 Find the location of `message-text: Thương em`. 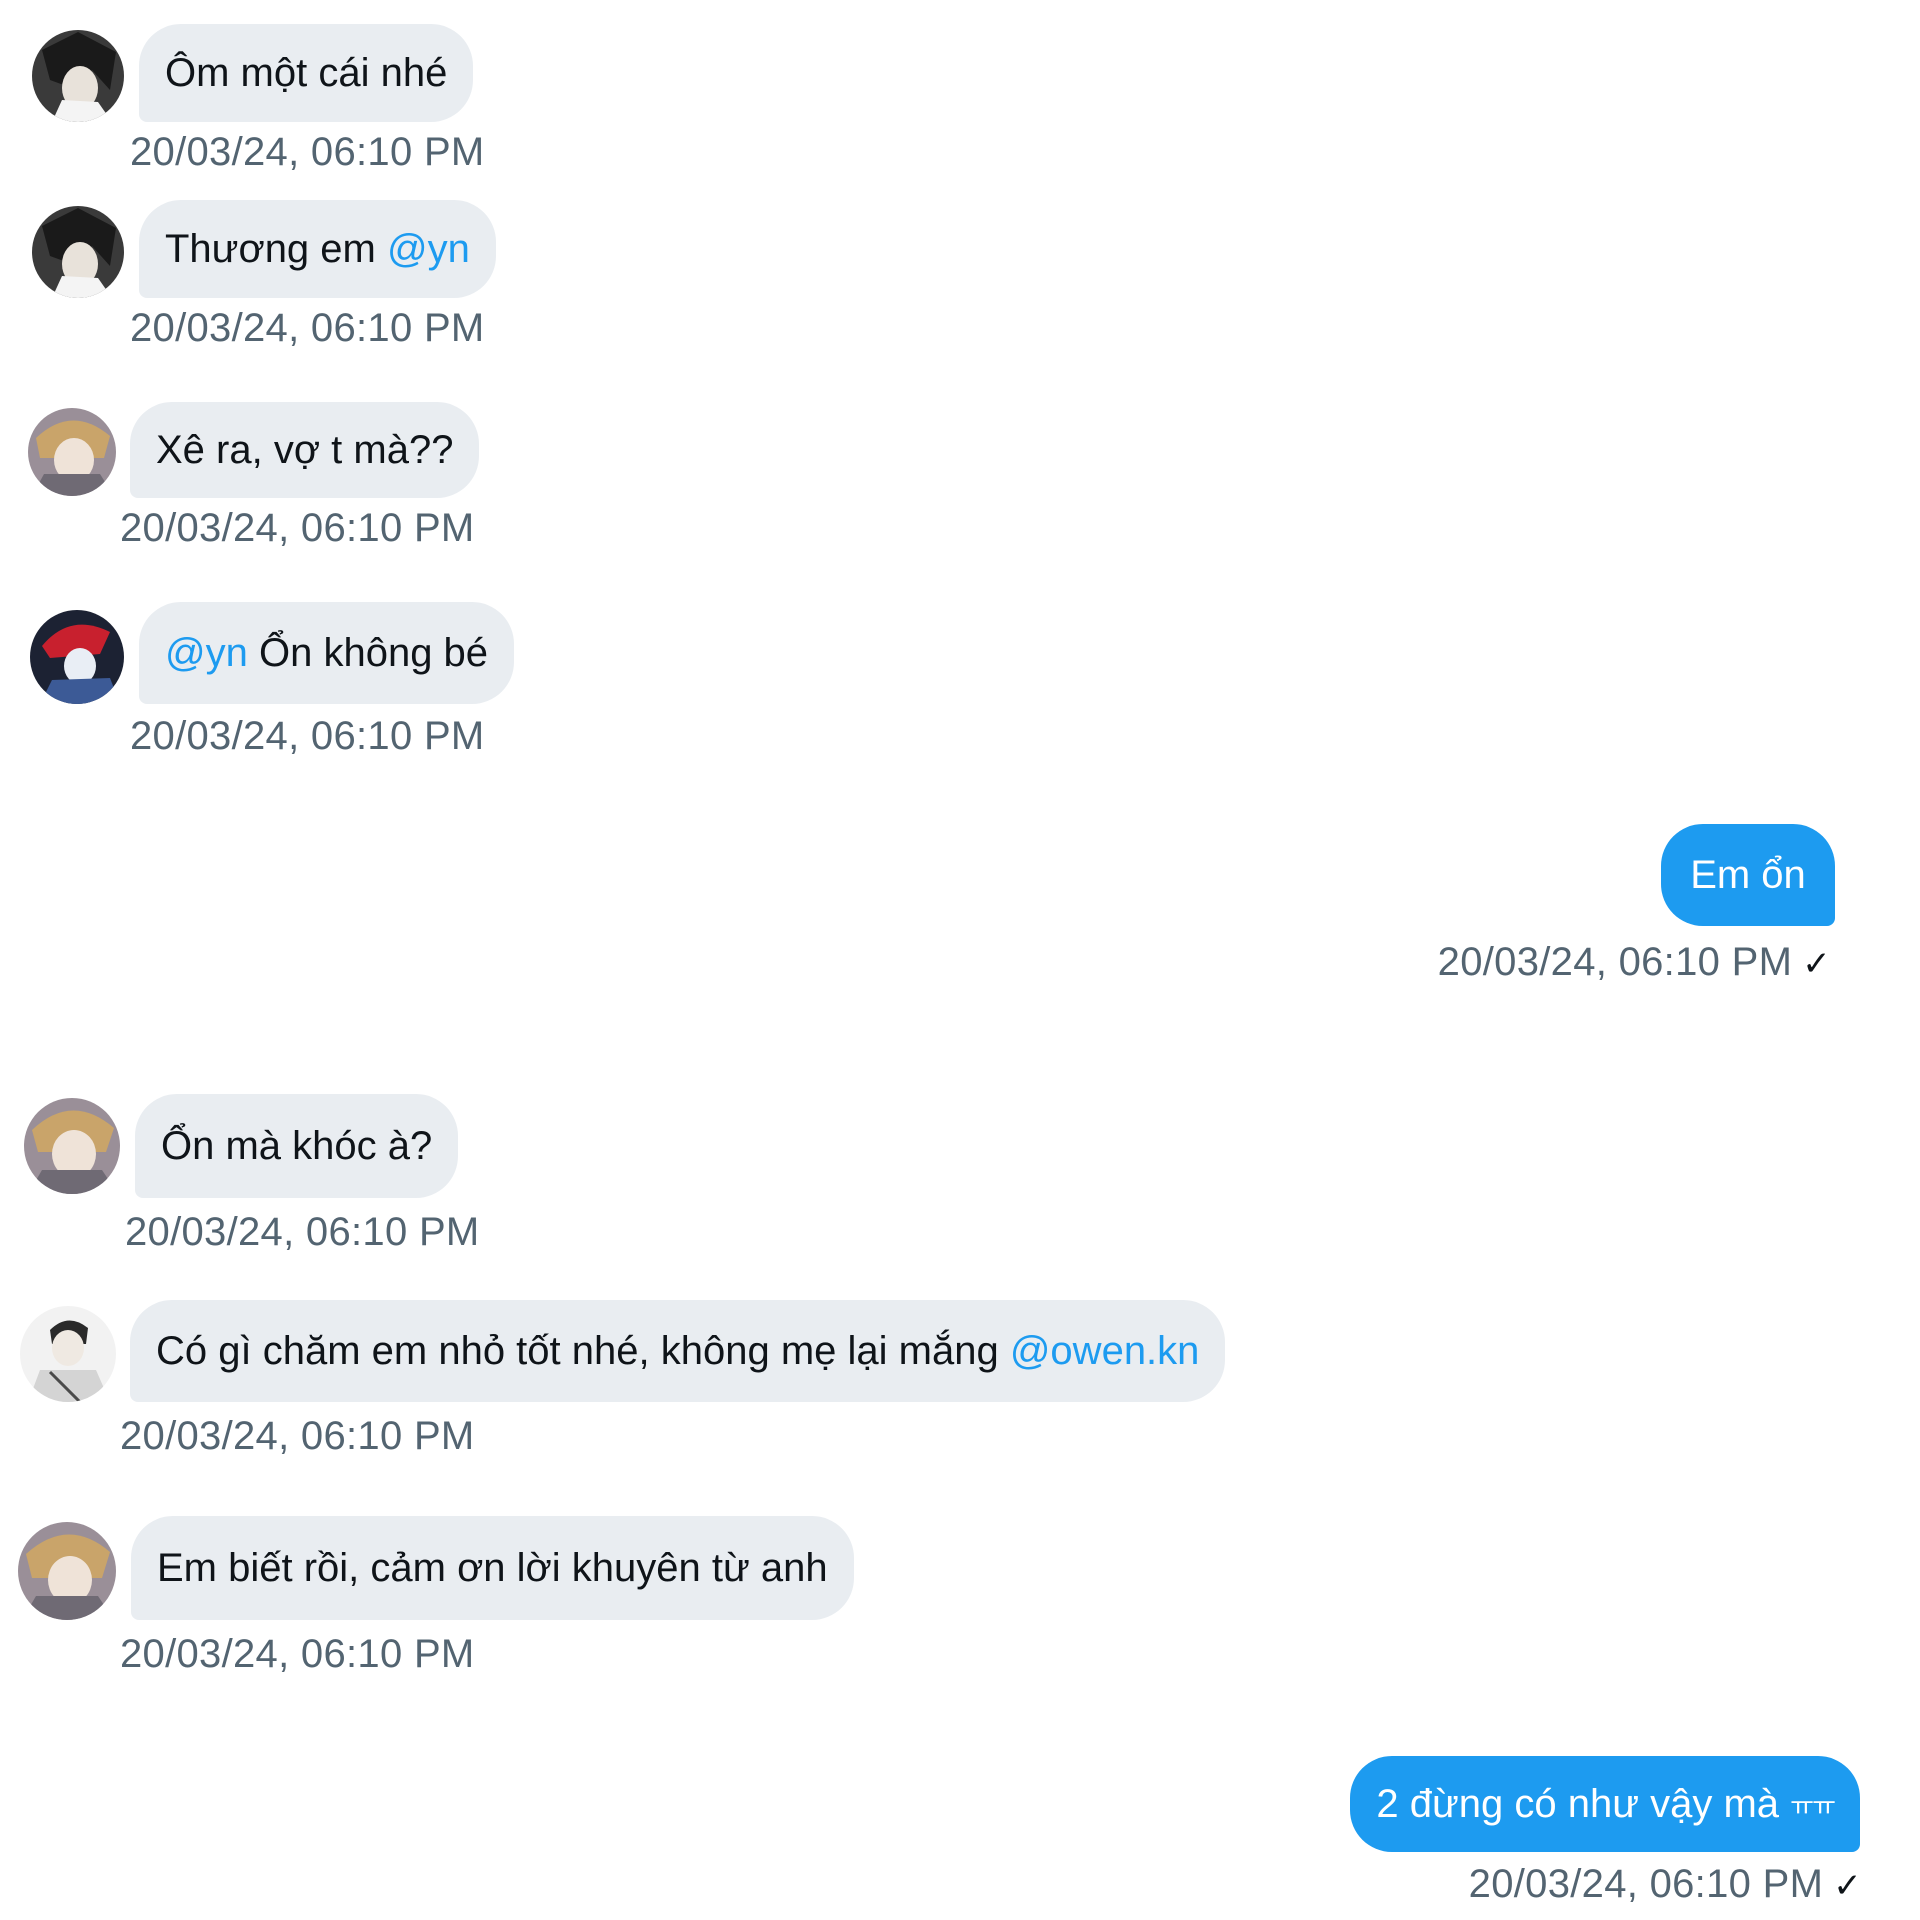

message-text: Thương em is located at coordinates (270, 248).